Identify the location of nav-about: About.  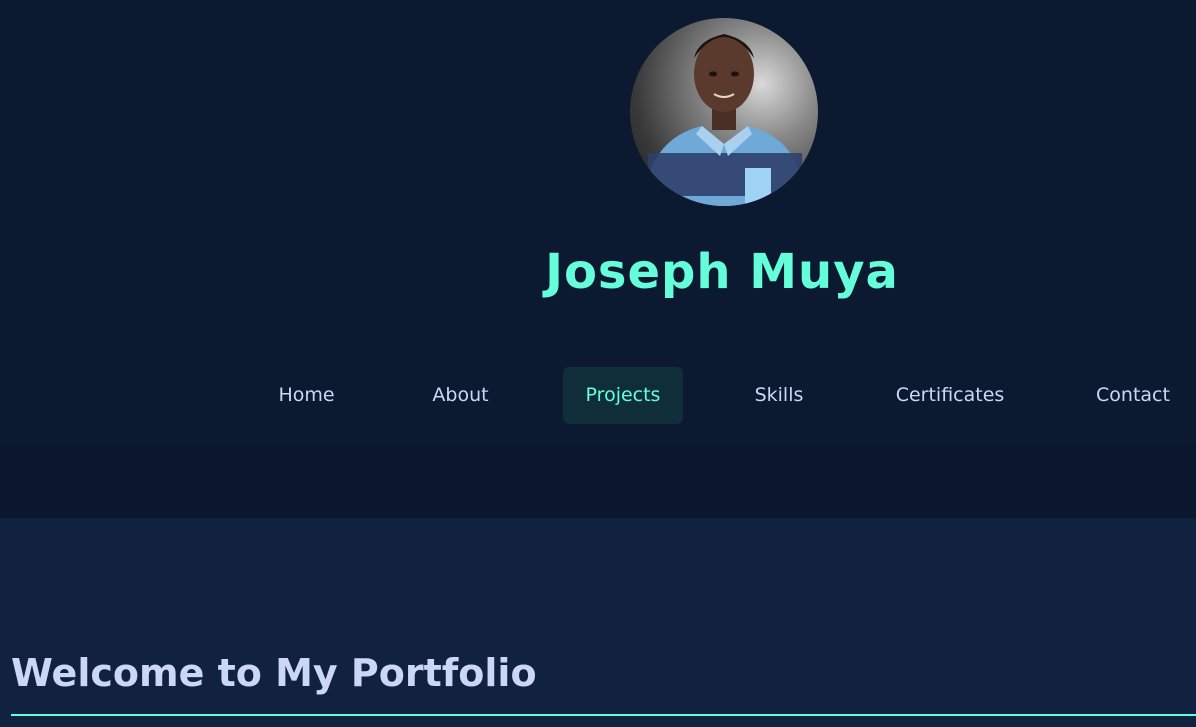
(460, 395).